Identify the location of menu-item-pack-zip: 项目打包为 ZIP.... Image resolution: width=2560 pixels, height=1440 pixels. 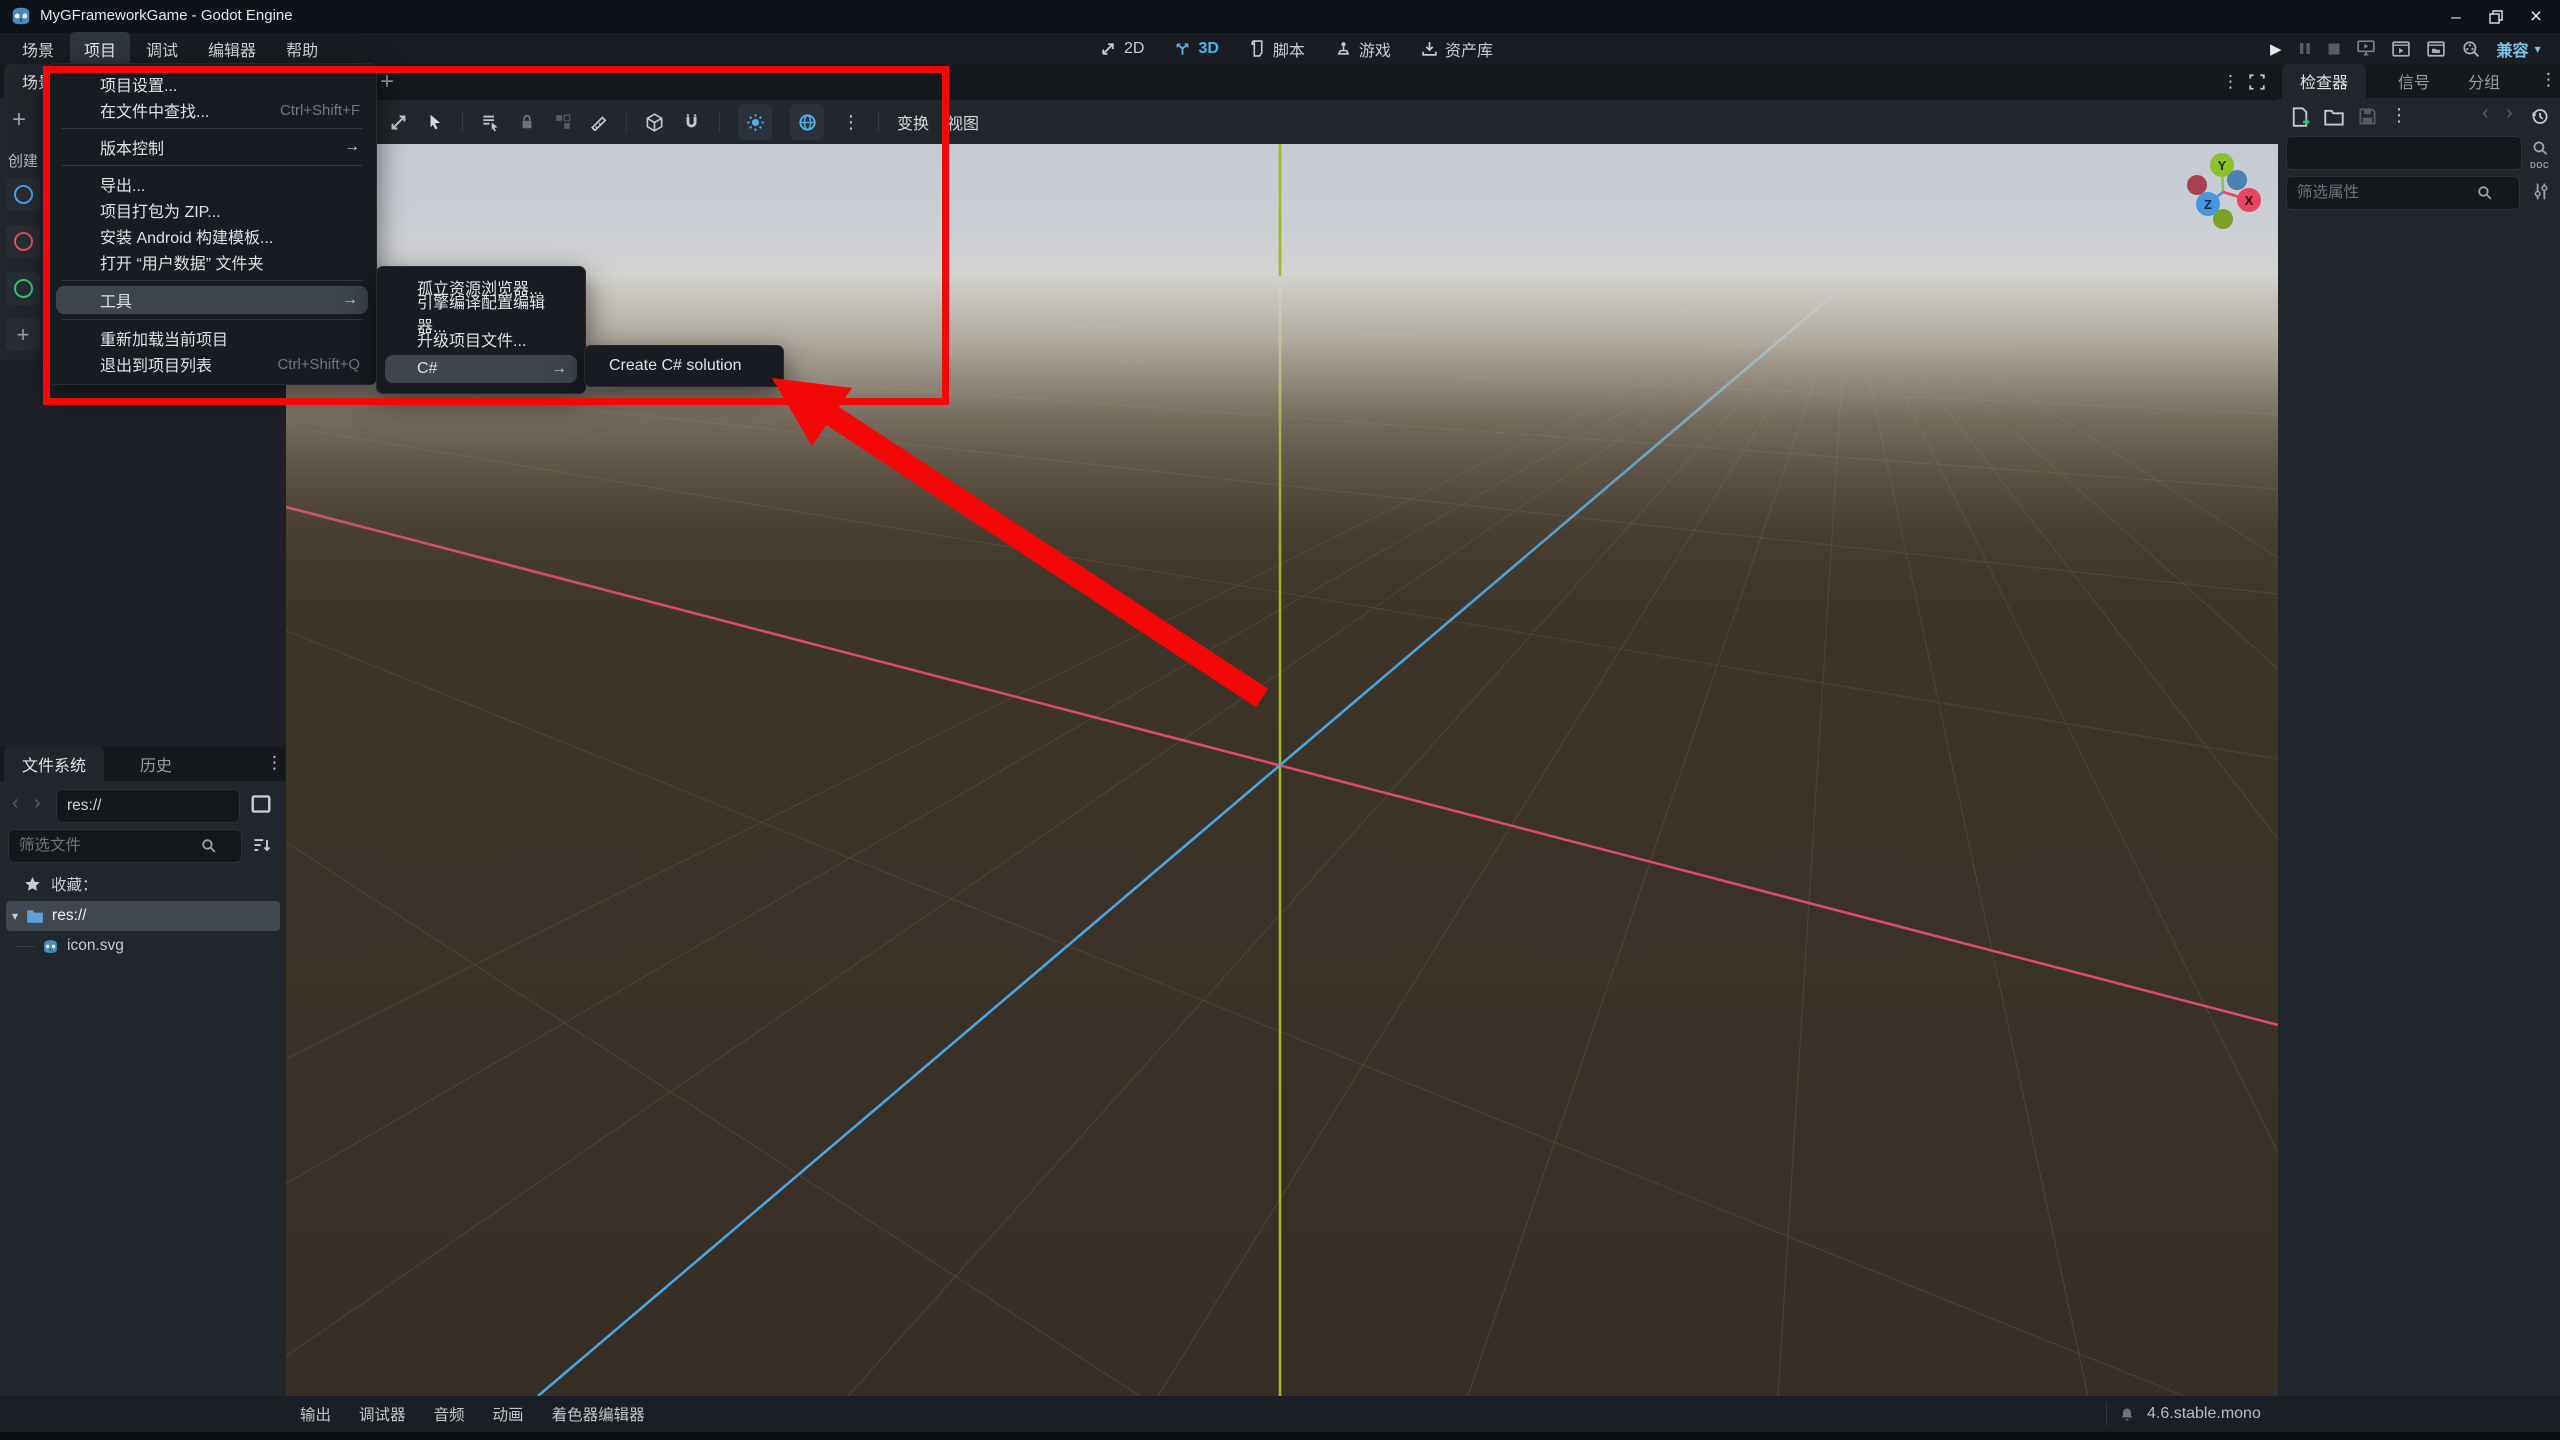
(212, 210).